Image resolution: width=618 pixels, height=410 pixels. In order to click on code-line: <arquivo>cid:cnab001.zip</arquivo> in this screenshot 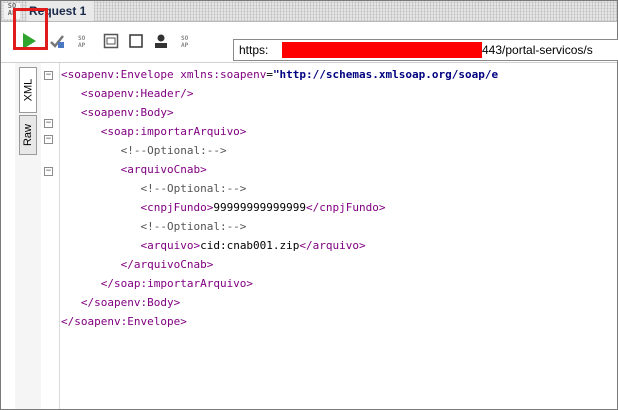, I will do `click(213, 246)`.